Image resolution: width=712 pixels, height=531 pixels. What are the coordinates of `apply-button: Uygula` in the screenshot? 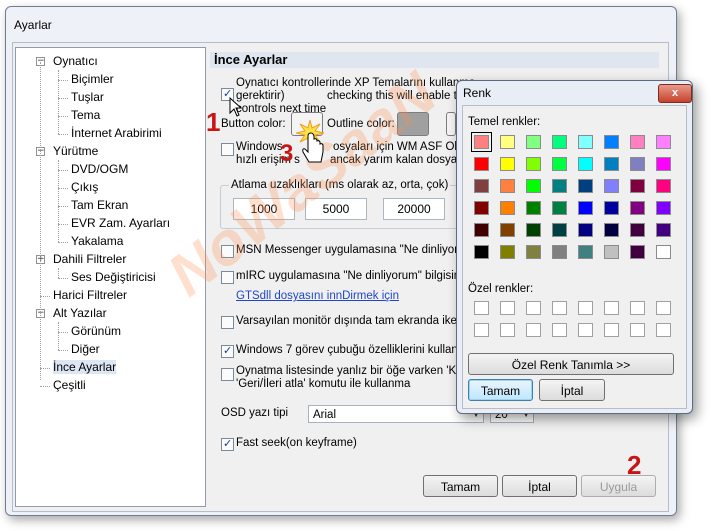 It's located at (618, 486).